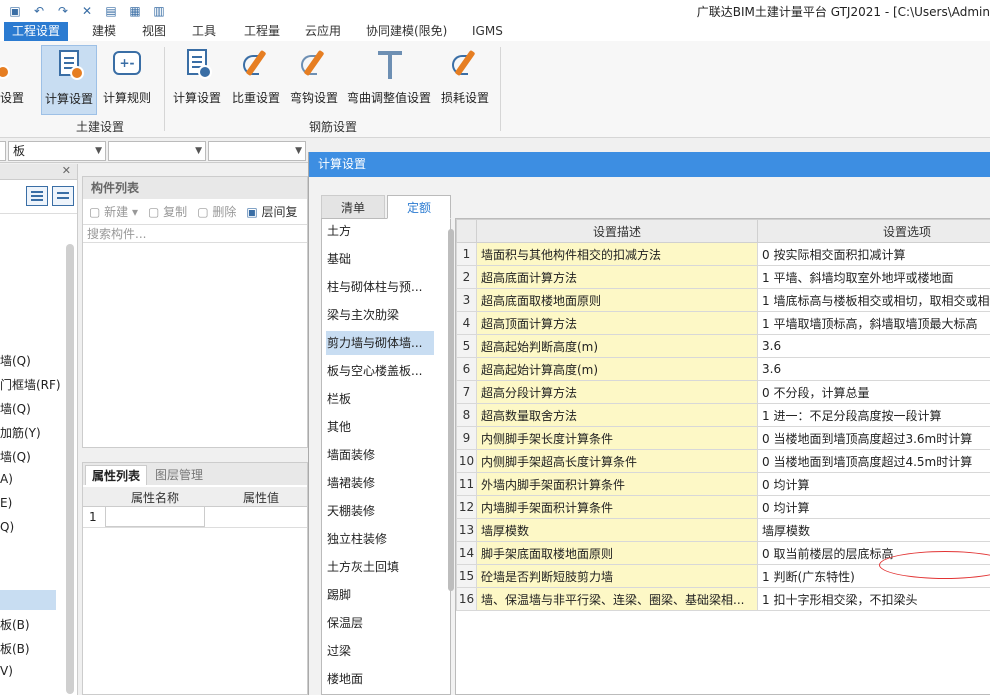 The width and height of the screenshot is (990, 695). Describe the element at coordinates (155, 517) in the screenshot. I see `property-name-cell` at that location.